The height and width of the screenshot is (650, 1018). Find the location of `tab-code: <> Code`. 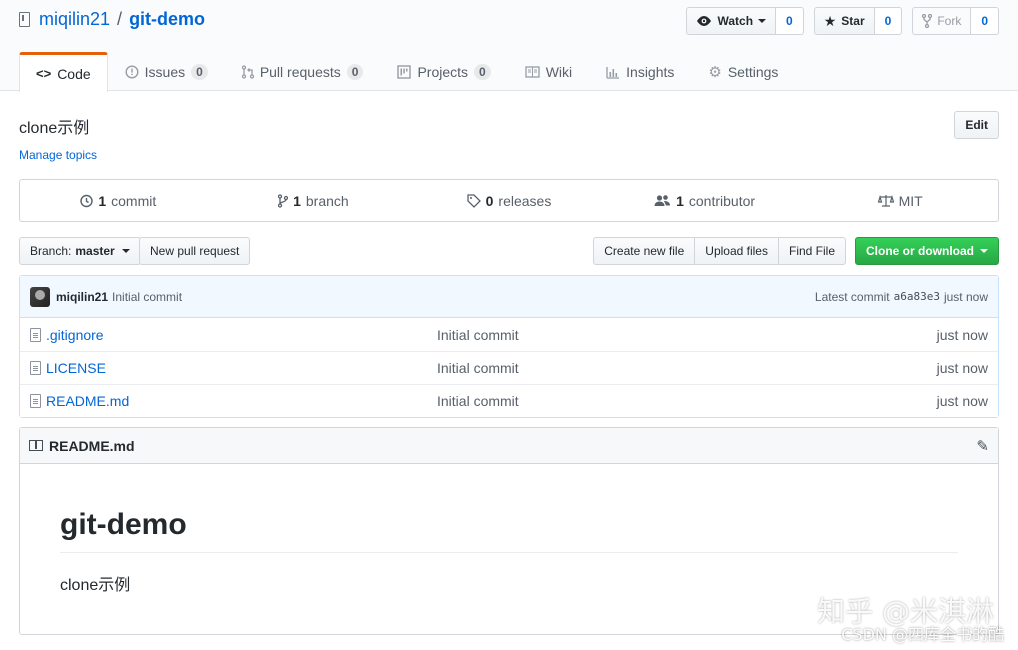

tab-code: <> Code is located at coordinates (63, 72).